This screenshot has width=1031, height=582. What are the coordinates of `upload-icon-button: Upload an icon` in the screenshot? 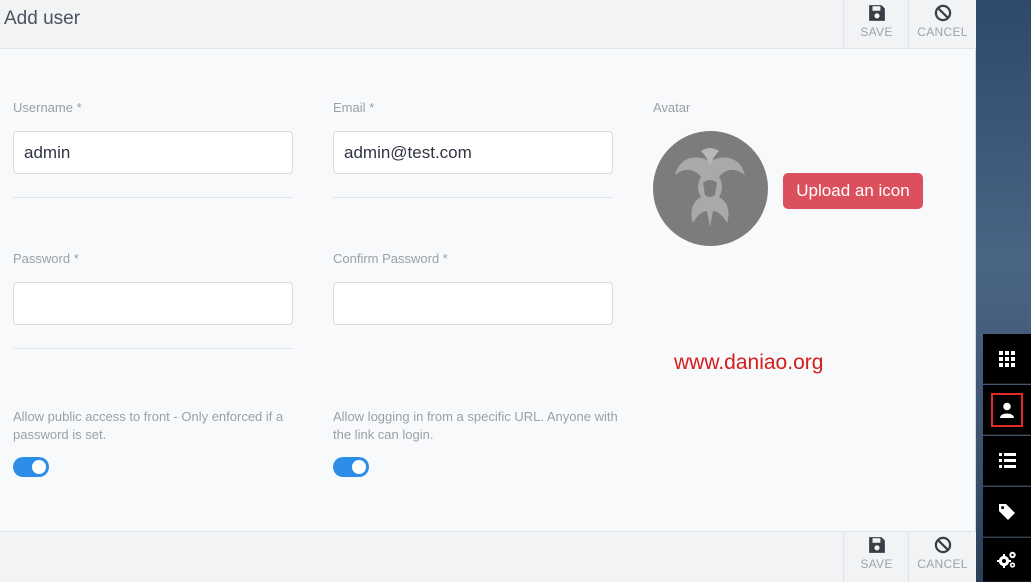 It's located at (853, 191).